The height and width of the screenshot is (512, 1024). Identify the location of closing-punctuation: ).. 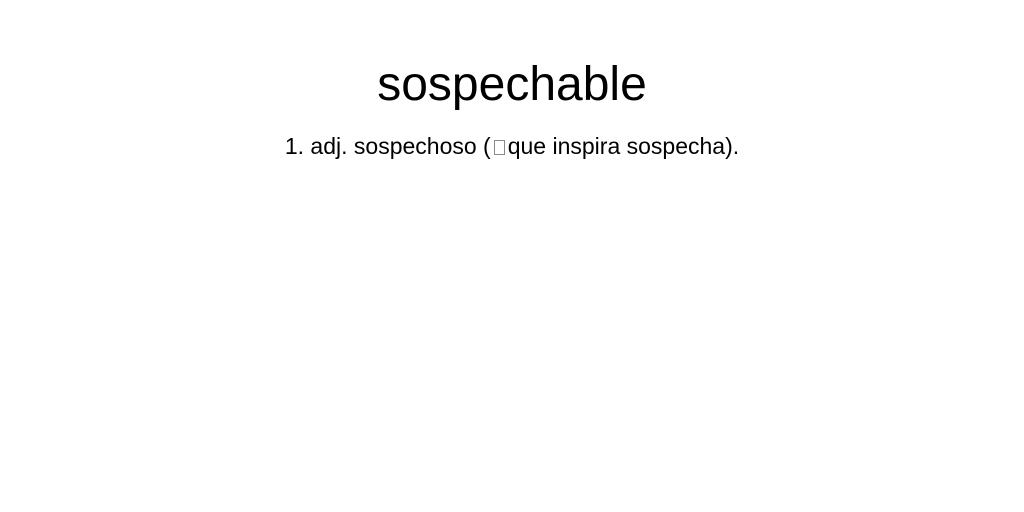
(732, 146).